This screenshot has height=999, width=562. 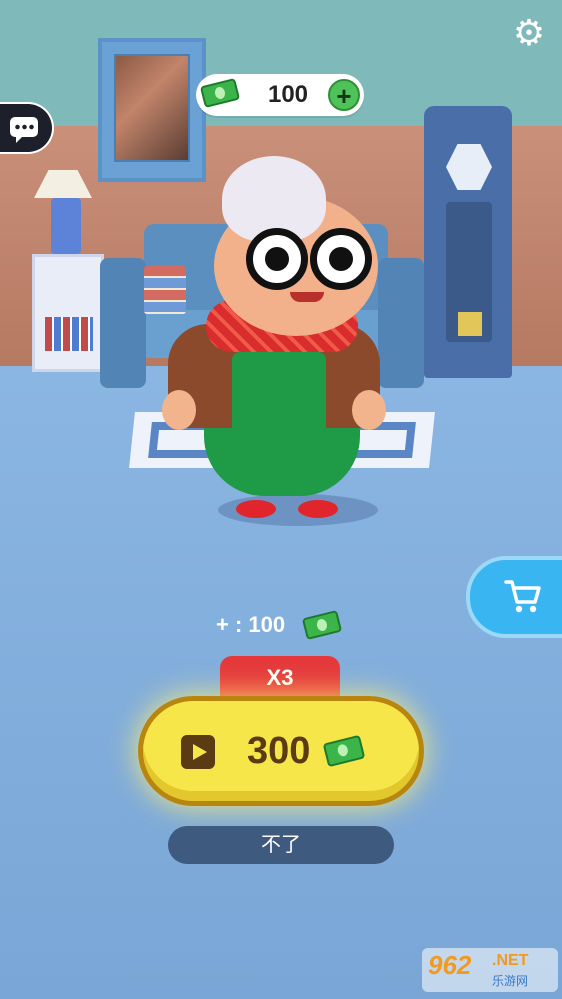 I want to click on gear-icon: ⚙, so click(x=529, y=32).